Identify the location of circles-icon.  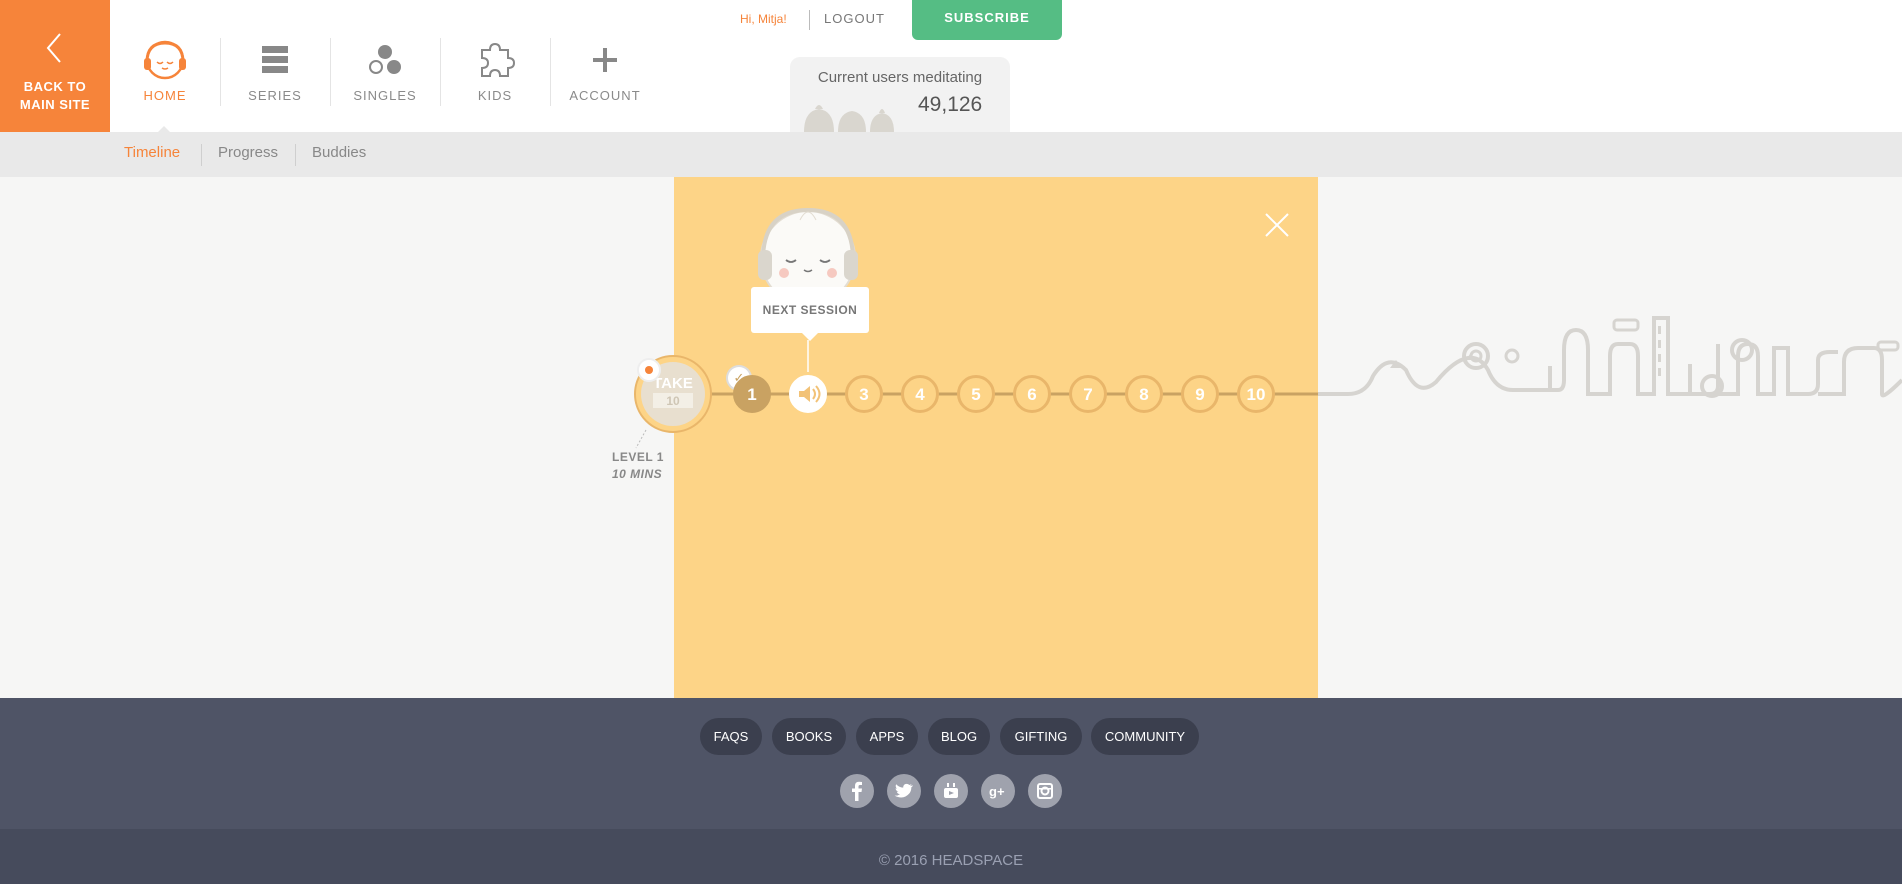
(385, 59).